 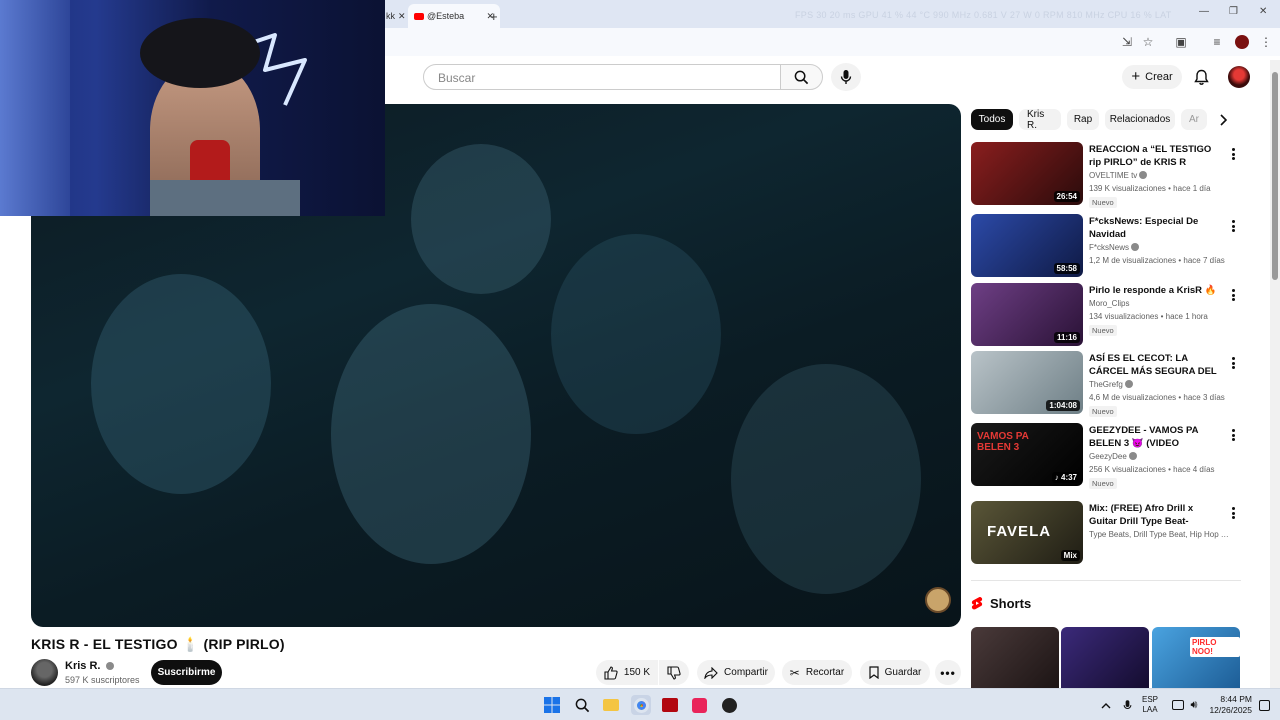 What do you see at coordinates (494, 16) in the screenshot?
I see `new-tab-button: +` at bounding box center [494, 16].